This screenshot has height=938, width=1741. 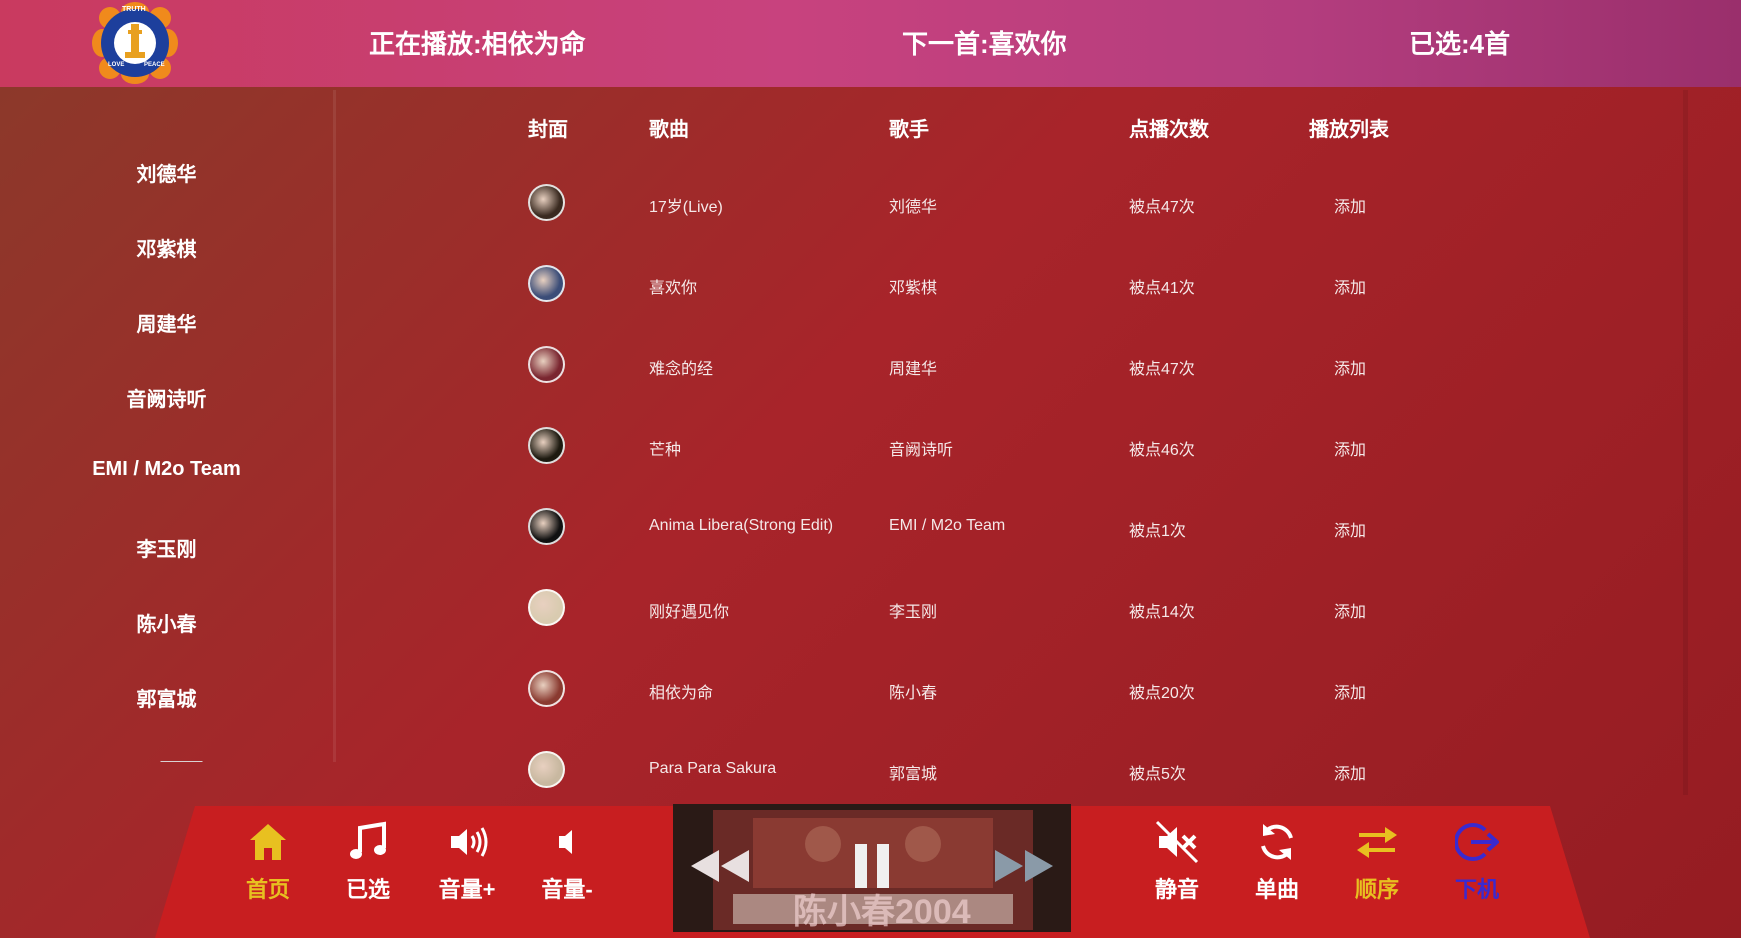 What do you see at coordinates (181, 760) in the screenshot?
I see `sidebar-more: ———` at bounding box center [181, 760].